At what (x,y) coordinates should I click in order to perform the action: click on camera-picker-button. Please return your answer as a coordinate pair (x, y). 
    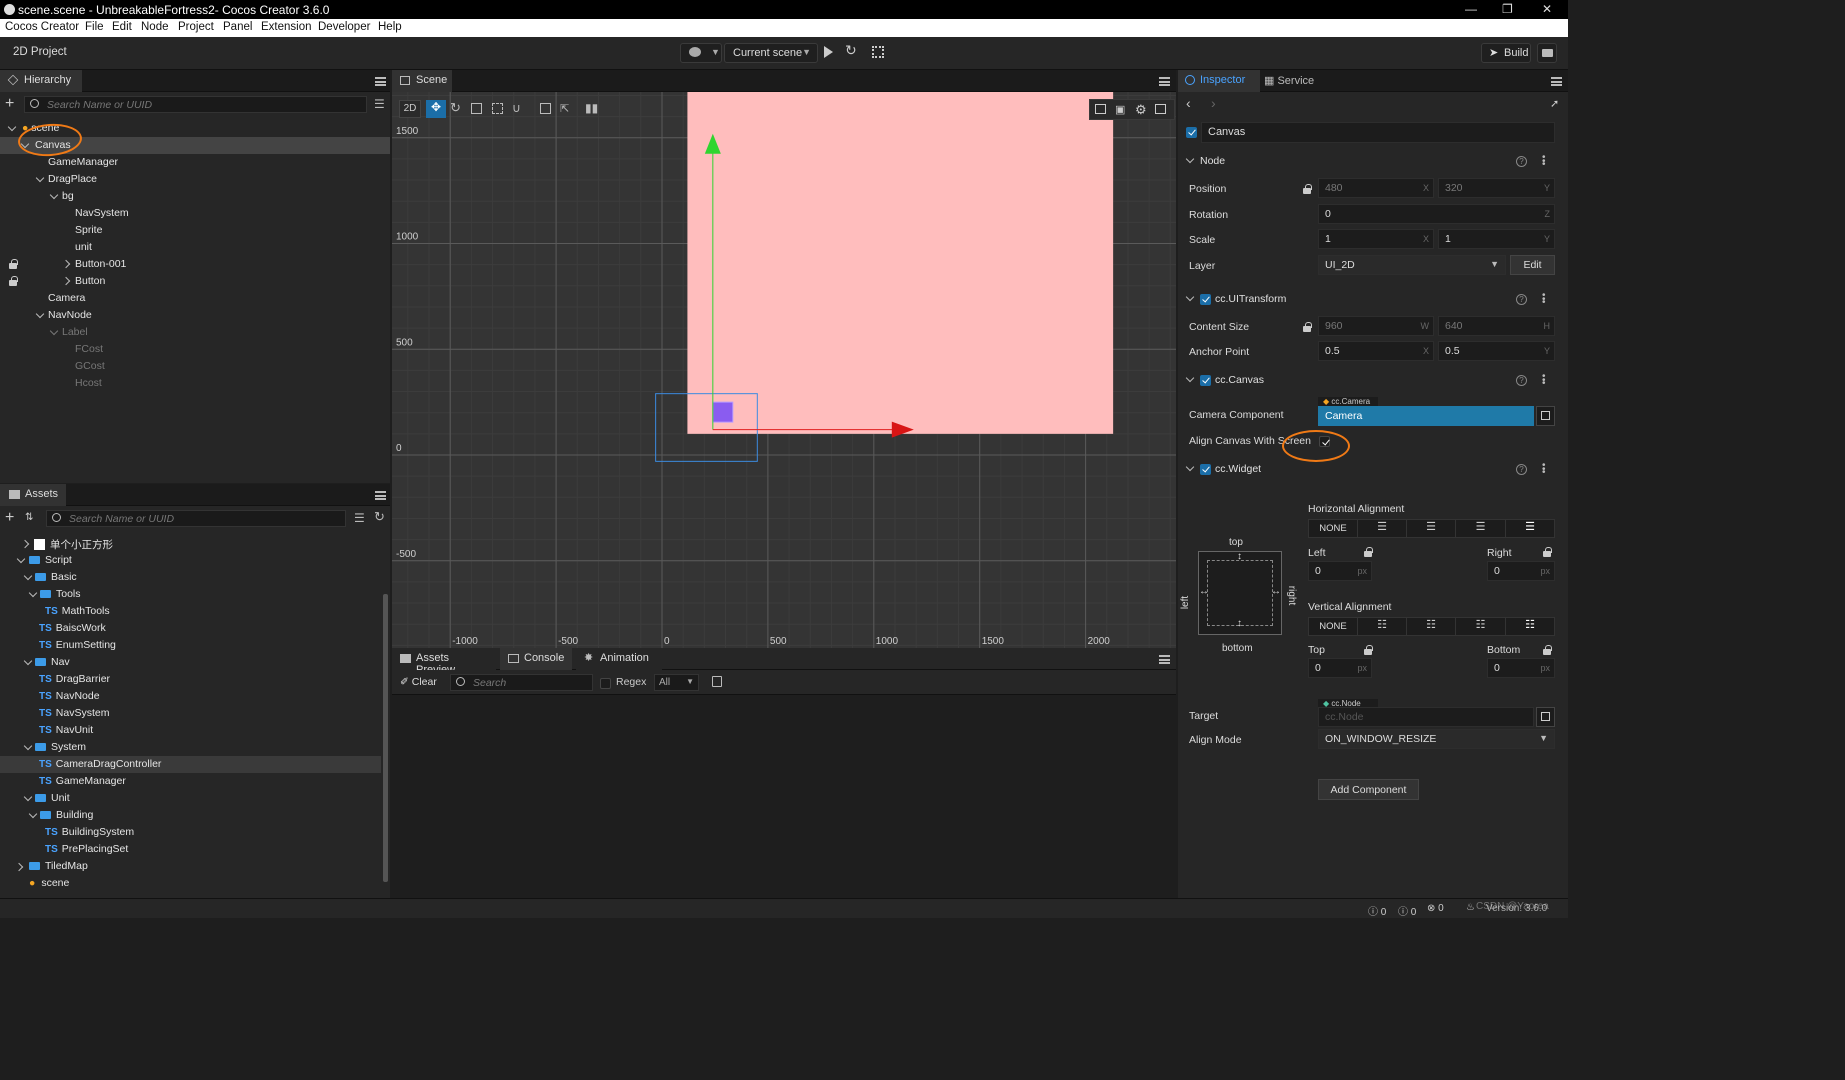
    Looking at the image, I should click on (1545, 416).